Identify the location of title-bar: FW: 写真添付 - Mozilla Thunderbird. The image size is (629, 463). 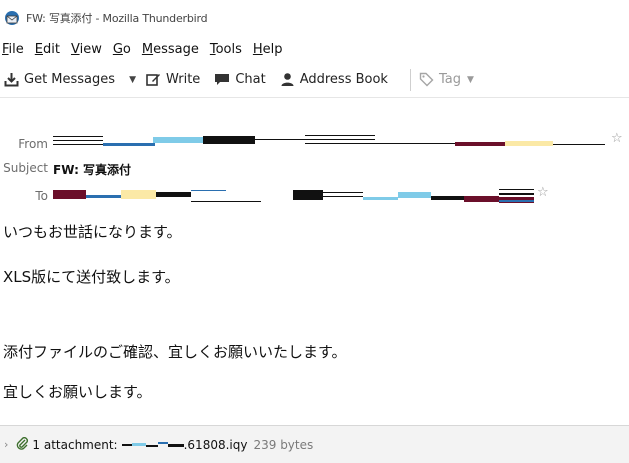
(314, 18).